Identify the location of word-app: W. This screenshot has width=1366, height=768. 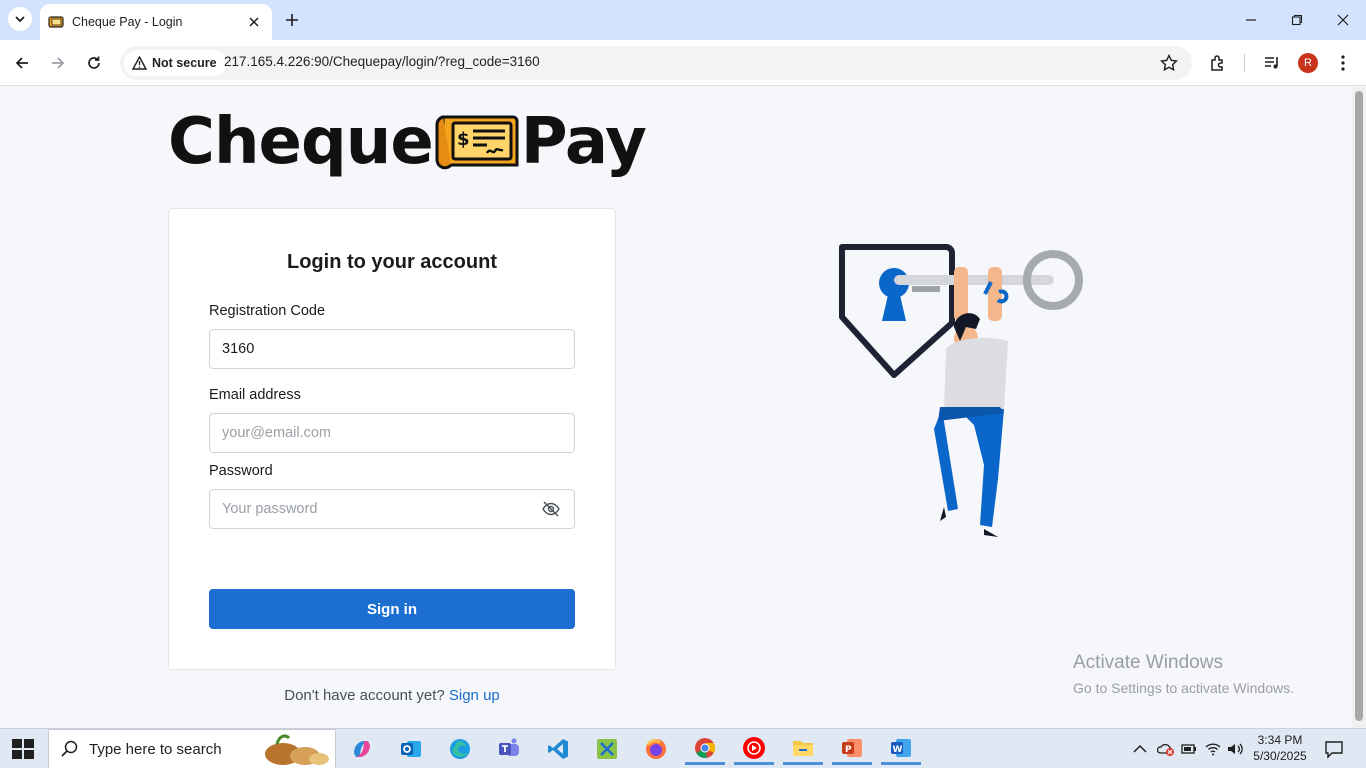
(901, 749).